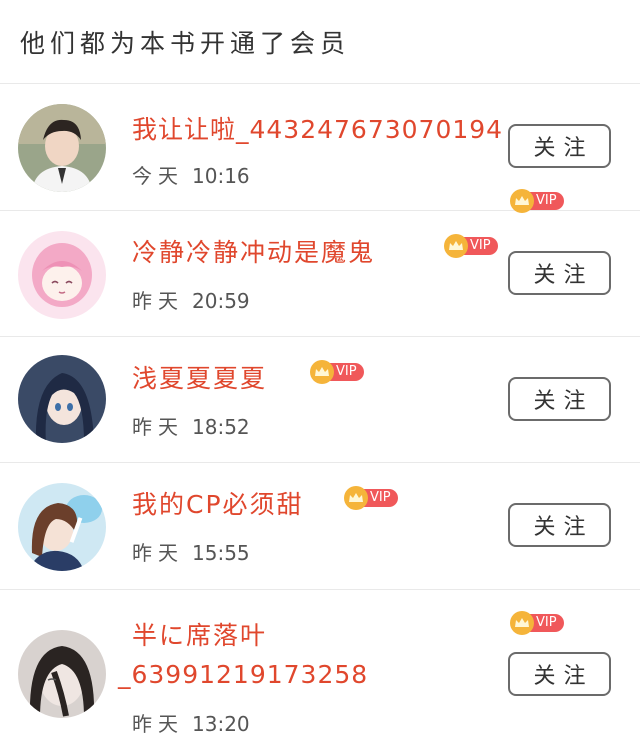 This screenshot has height=748, width=640. Describe the element at coordinates (199, 634) in the screenshot. I see `member-name-line1: 半に席落叶` at that location.